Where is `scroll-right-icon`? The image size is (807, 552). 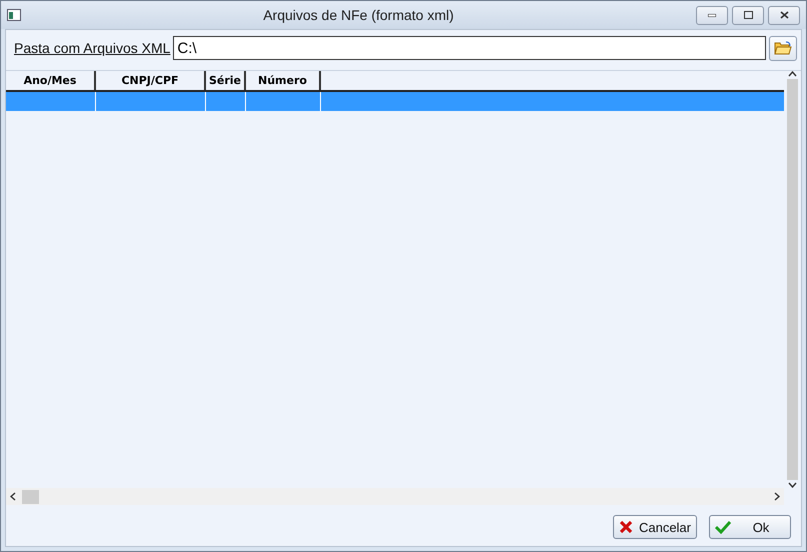 scroll-right-icon is located at coordinates (777, 496).